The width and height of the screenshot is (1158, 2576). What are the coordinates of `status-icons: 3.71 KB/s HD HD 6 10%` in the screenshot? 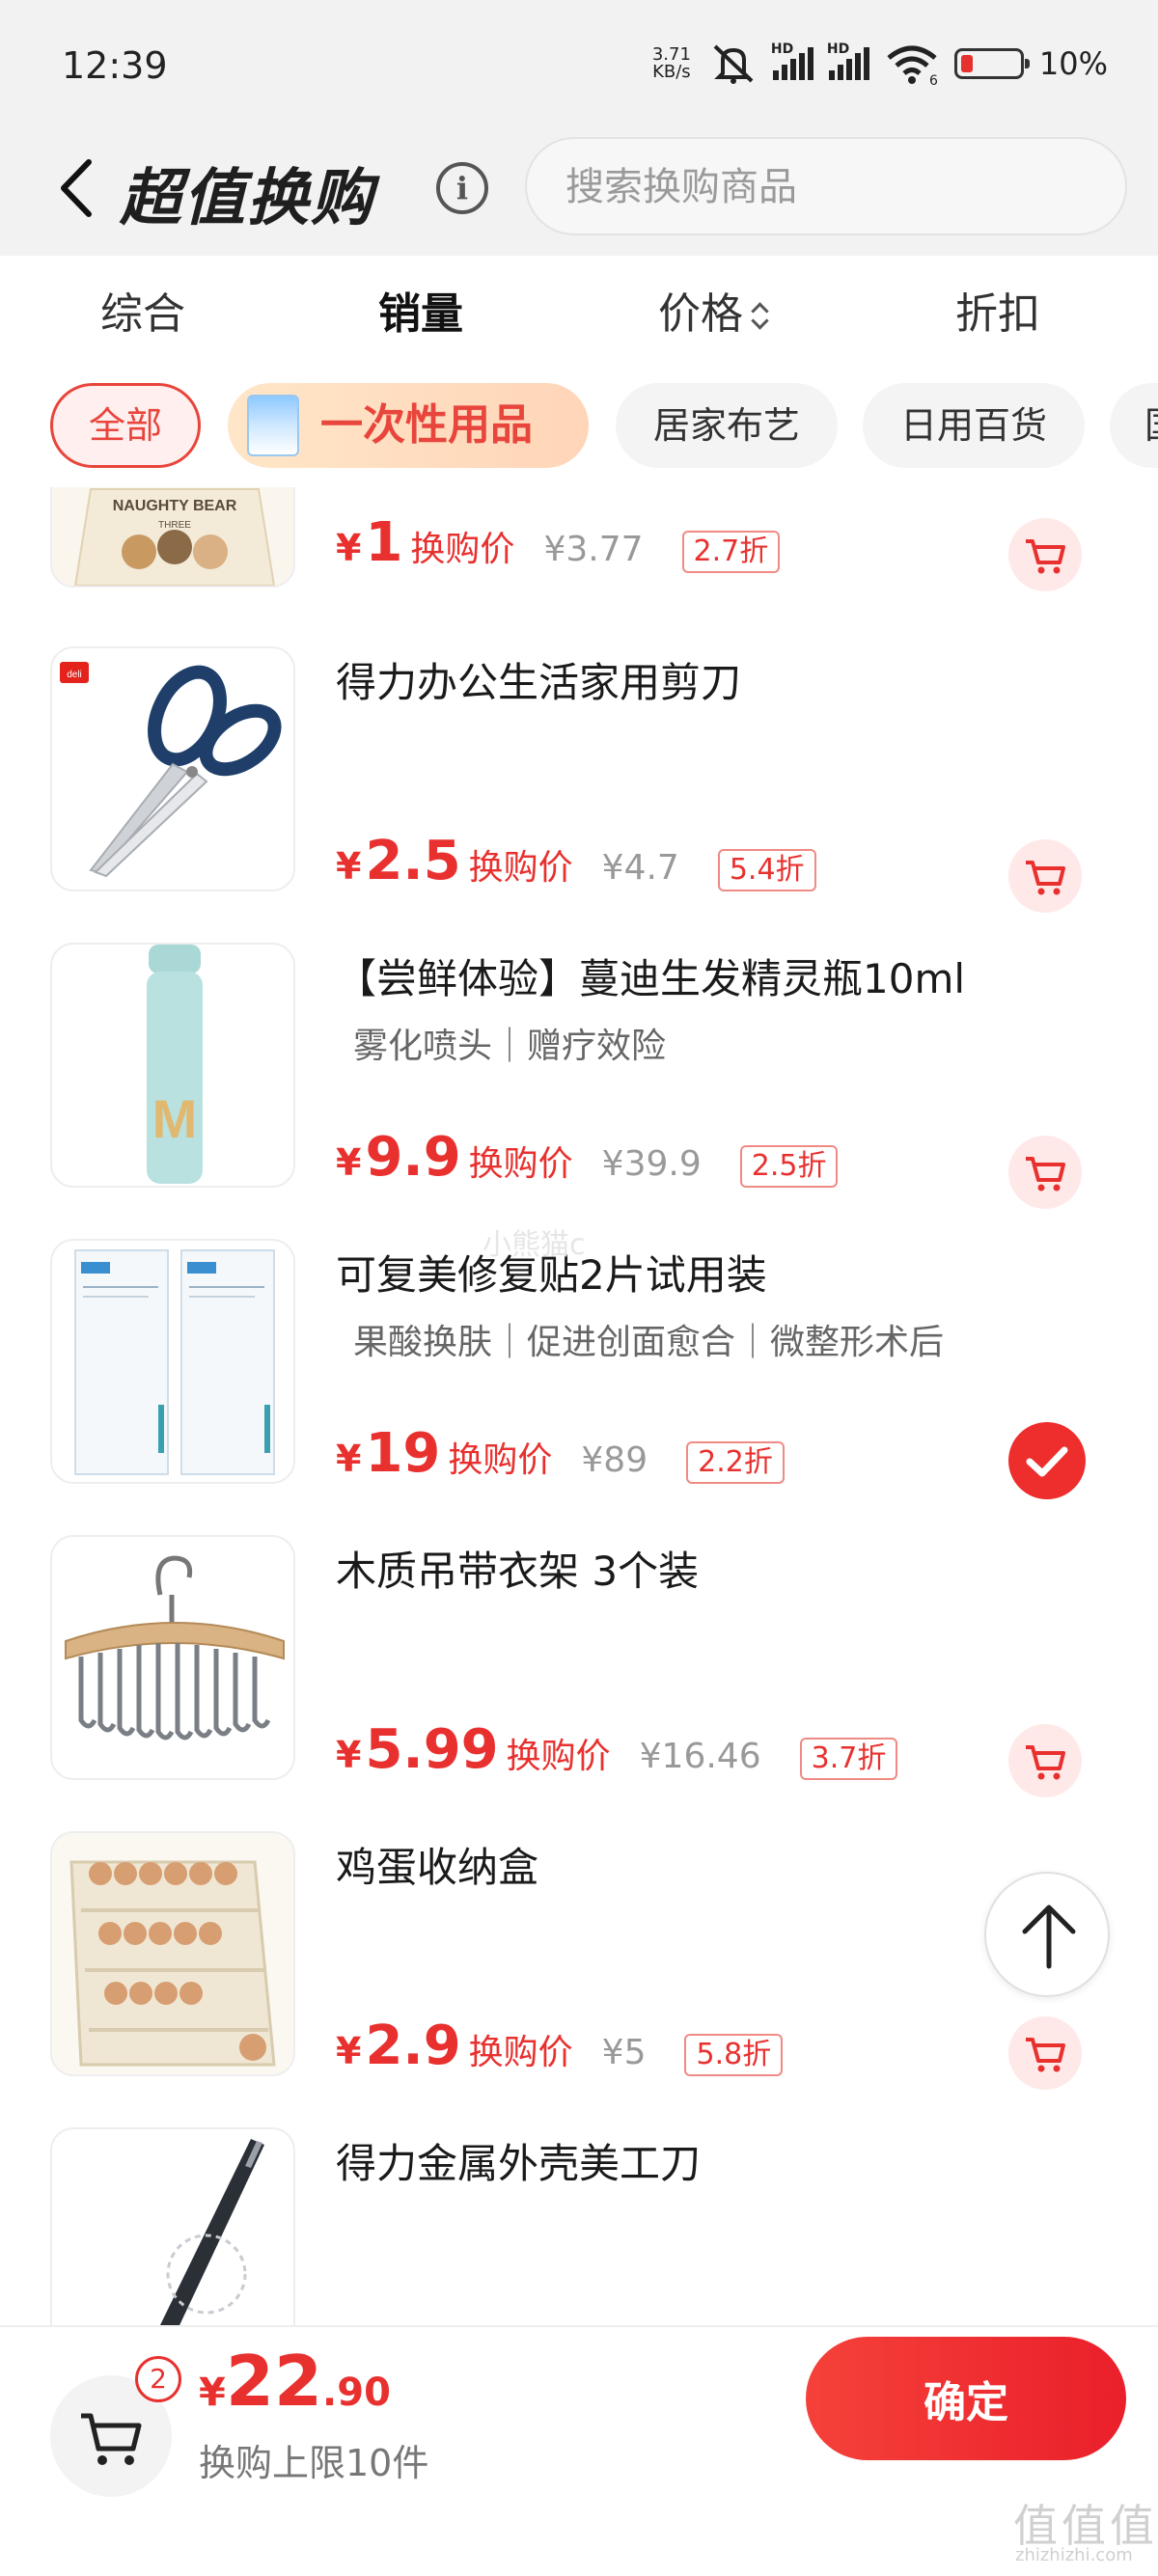 It's located at (878, 64).